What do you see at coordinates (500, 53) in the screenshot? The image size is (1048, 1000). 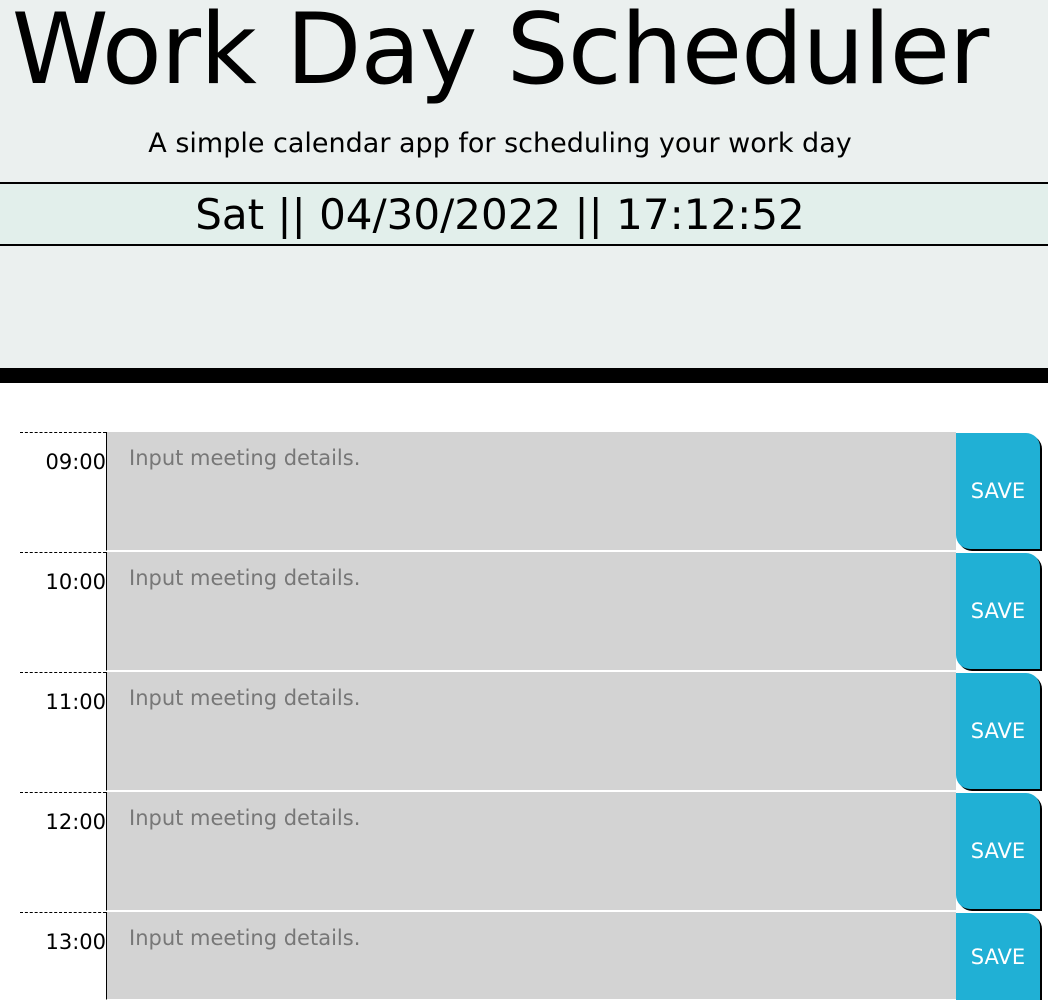 I see `app-title: Work Day Scheduler` at bounding box center [500, 53].